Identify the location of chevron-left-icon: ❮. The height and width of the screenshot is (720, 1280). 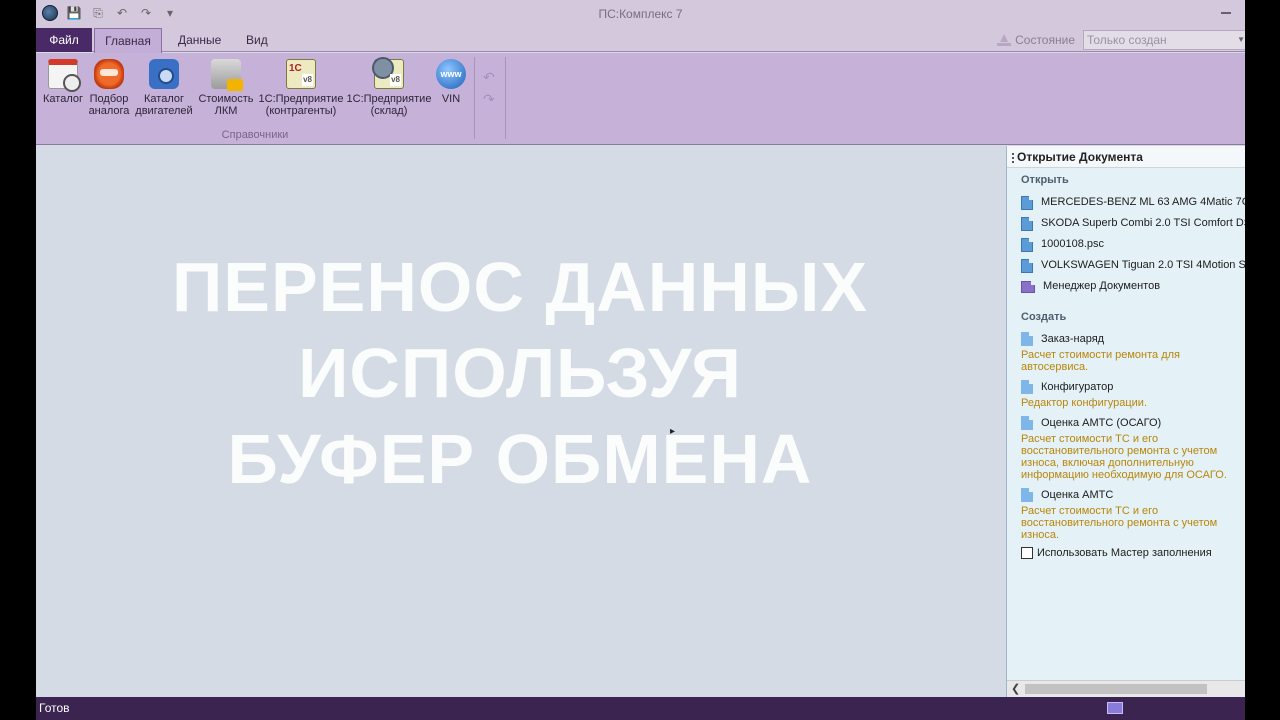
(1015, 688).